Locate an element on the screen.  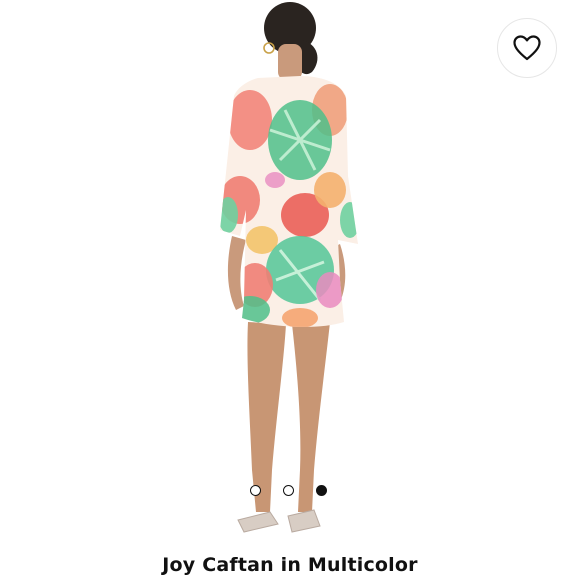
heart-outline-icon is located at coordinates (527, 48).